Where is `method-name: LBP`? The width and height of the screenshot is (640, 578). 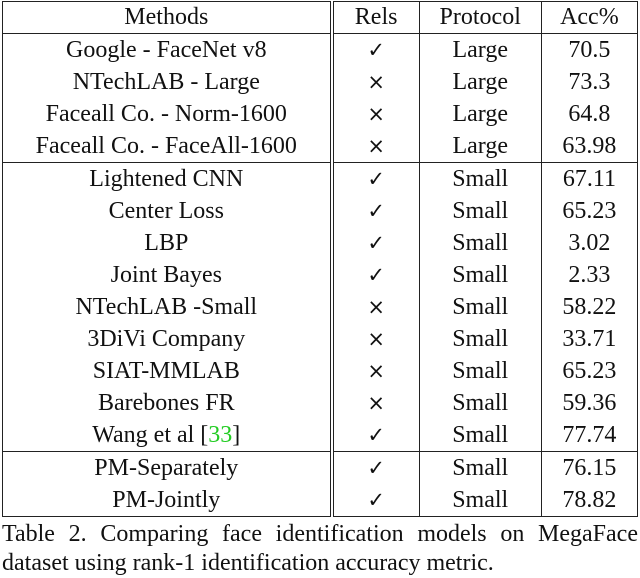
method-name: LBP is located at coordinates (166, 243).